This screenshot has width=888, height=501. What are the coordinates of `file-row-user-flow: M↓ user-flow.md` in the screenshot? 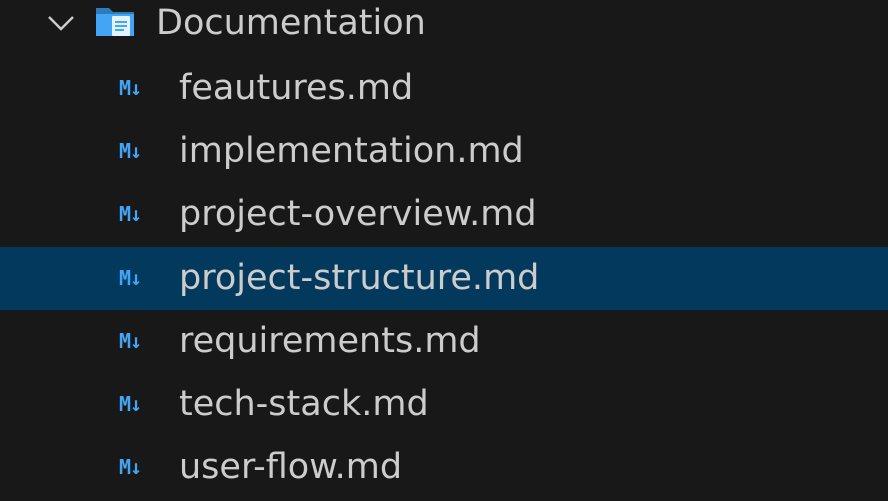 It's located at (444, 467).